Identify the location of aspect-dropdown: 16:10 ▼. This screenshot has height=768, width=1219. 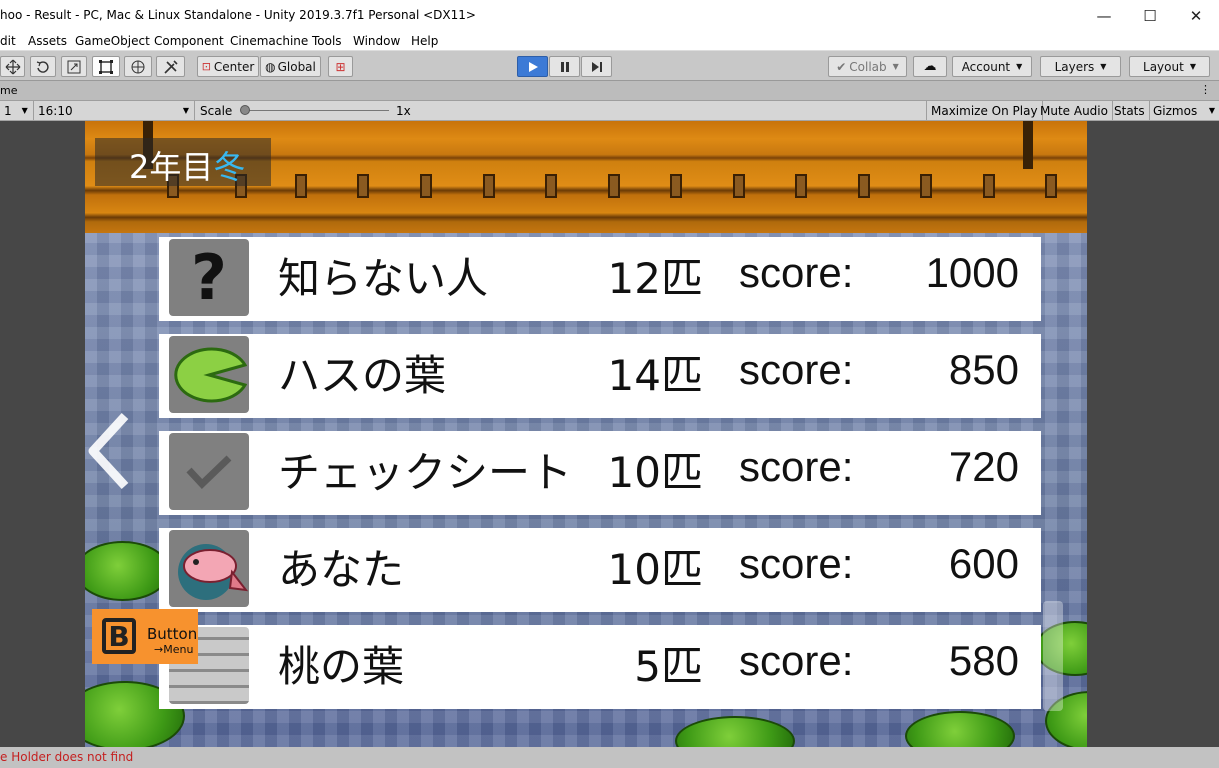
(114, 110).